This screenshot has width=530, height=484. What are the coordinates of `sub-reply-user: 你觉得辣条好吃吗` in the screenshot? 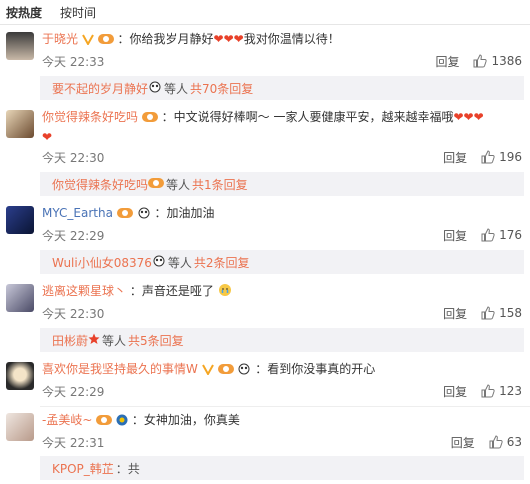 It's located at (100, 184).